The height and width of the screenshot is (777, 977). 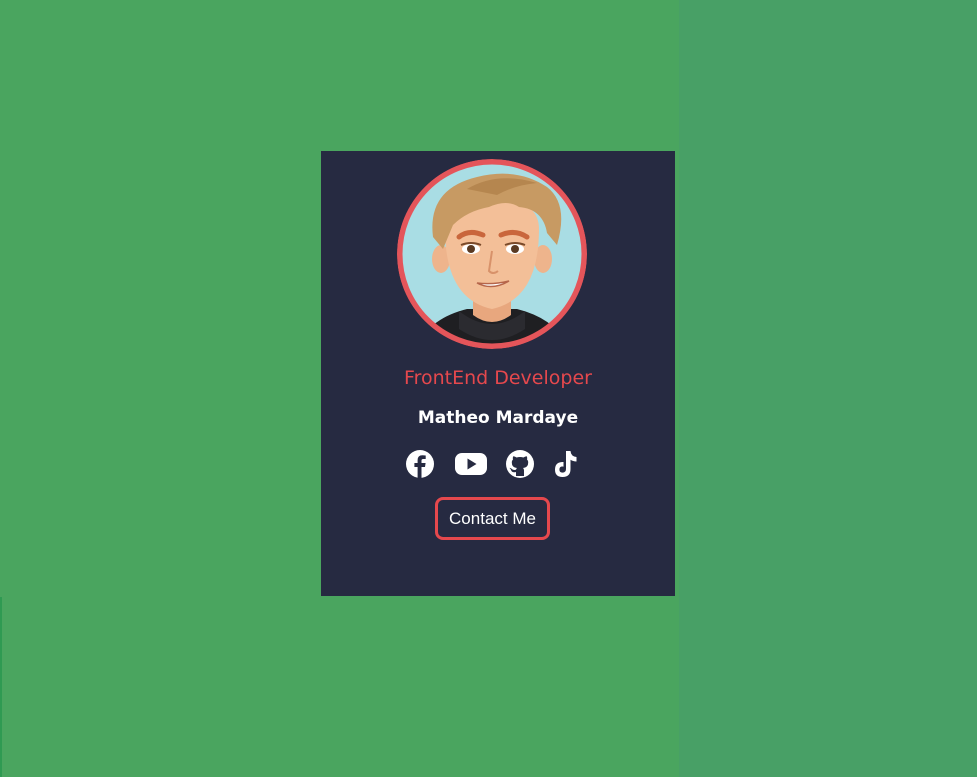 What do you see at coordinates (492, 518) in the screenshot?
I see `contact-me-button: Contact Me` at bounding box center [492, 518].